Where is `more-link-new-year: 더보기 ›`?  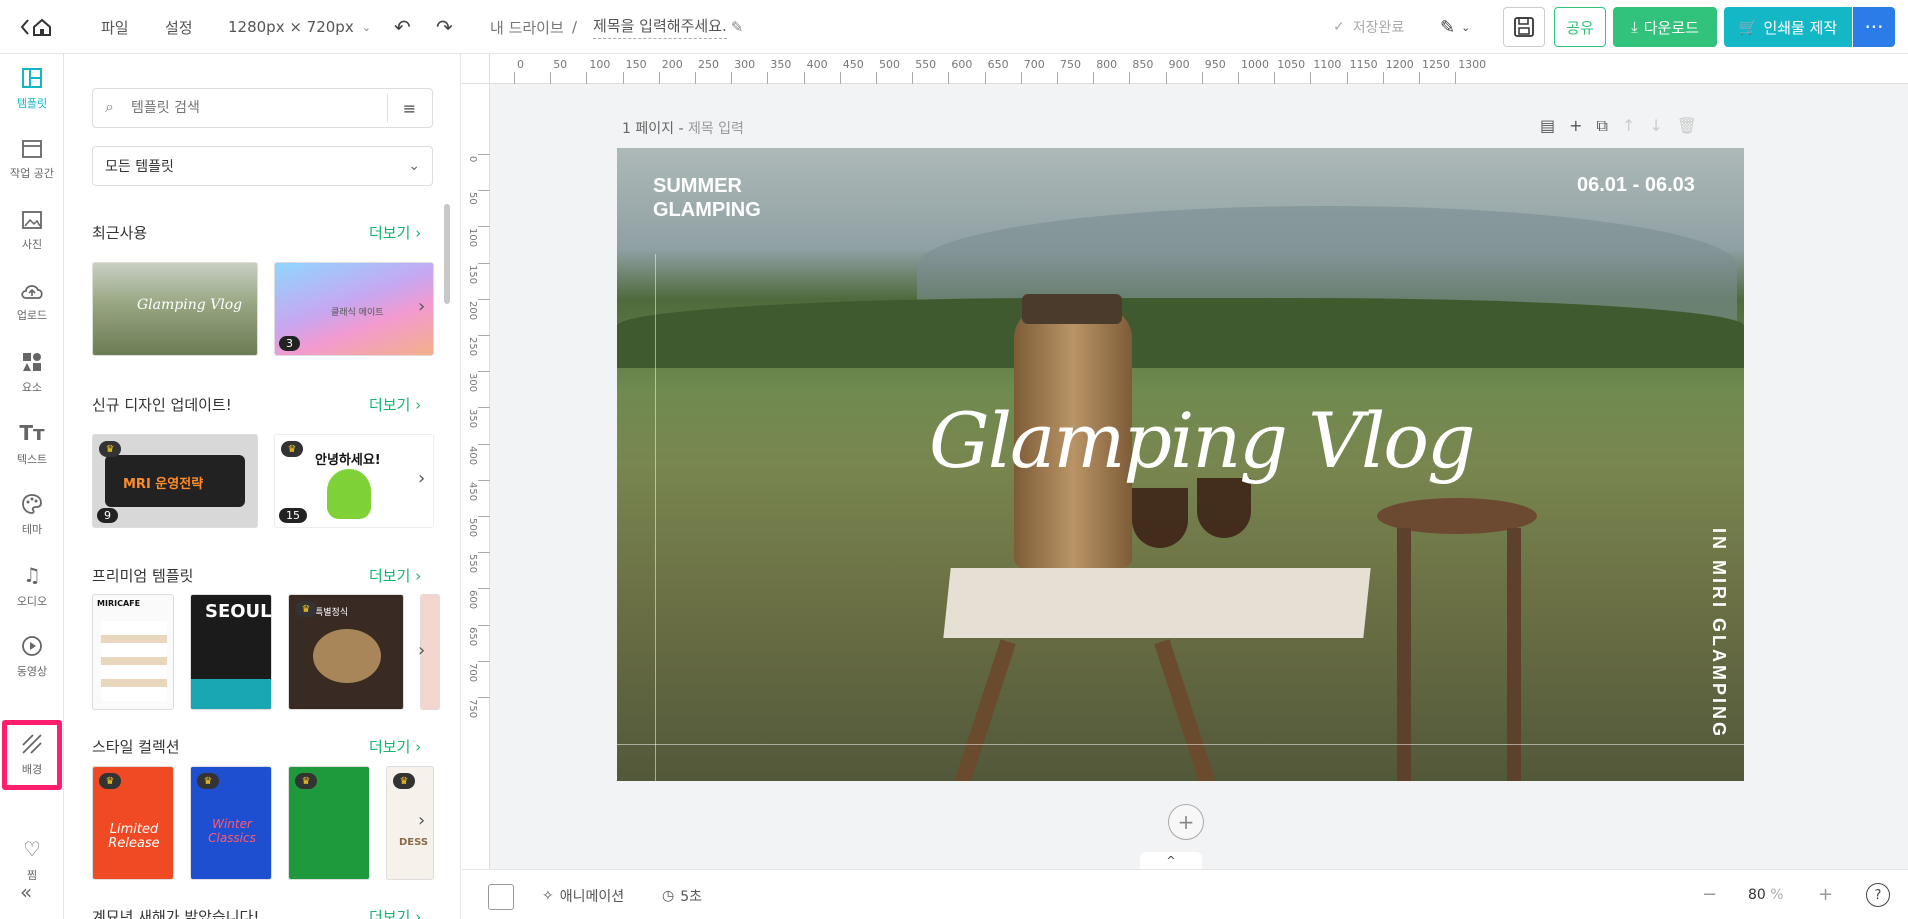 more-link-new-year: 더보기 › is located at coordinates (395, 912).